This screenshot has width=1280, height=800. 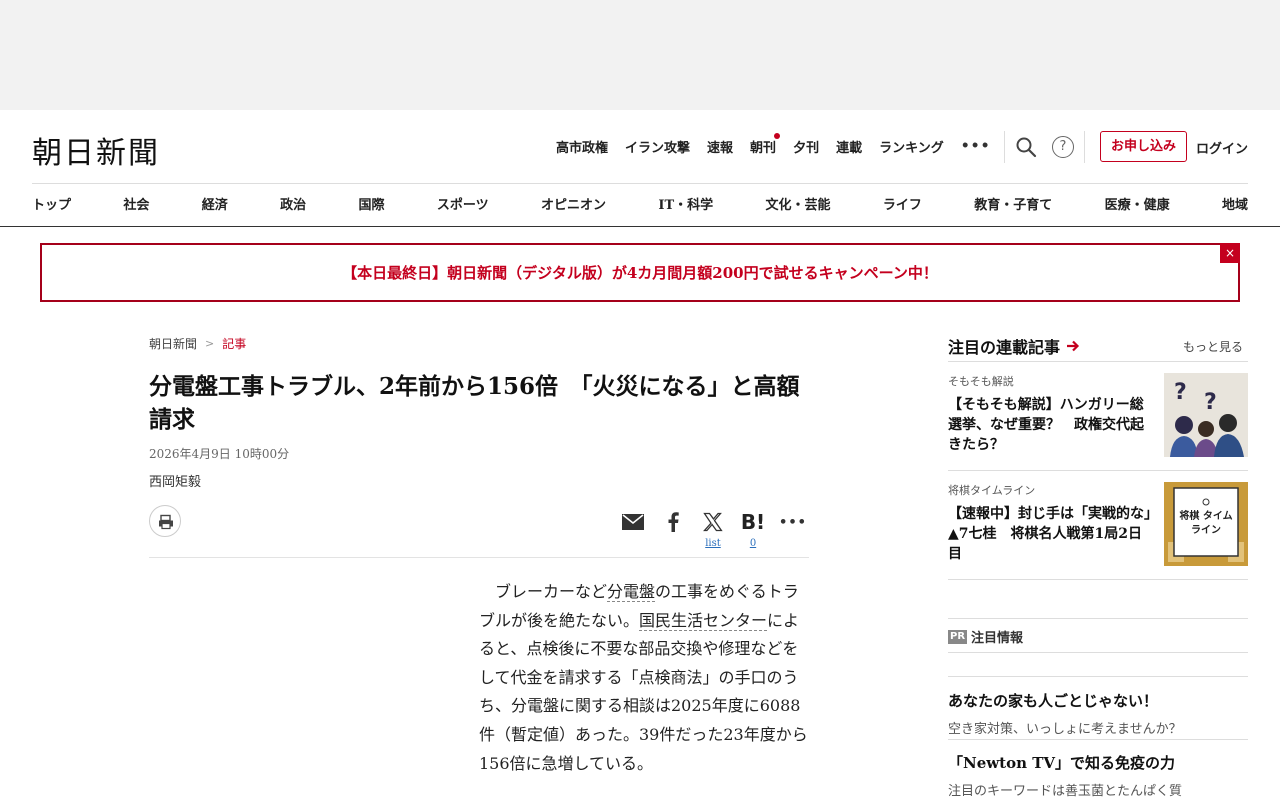 I want to click on article-date: 2026年4月9日 10時00分, so click(x=219, y=454).